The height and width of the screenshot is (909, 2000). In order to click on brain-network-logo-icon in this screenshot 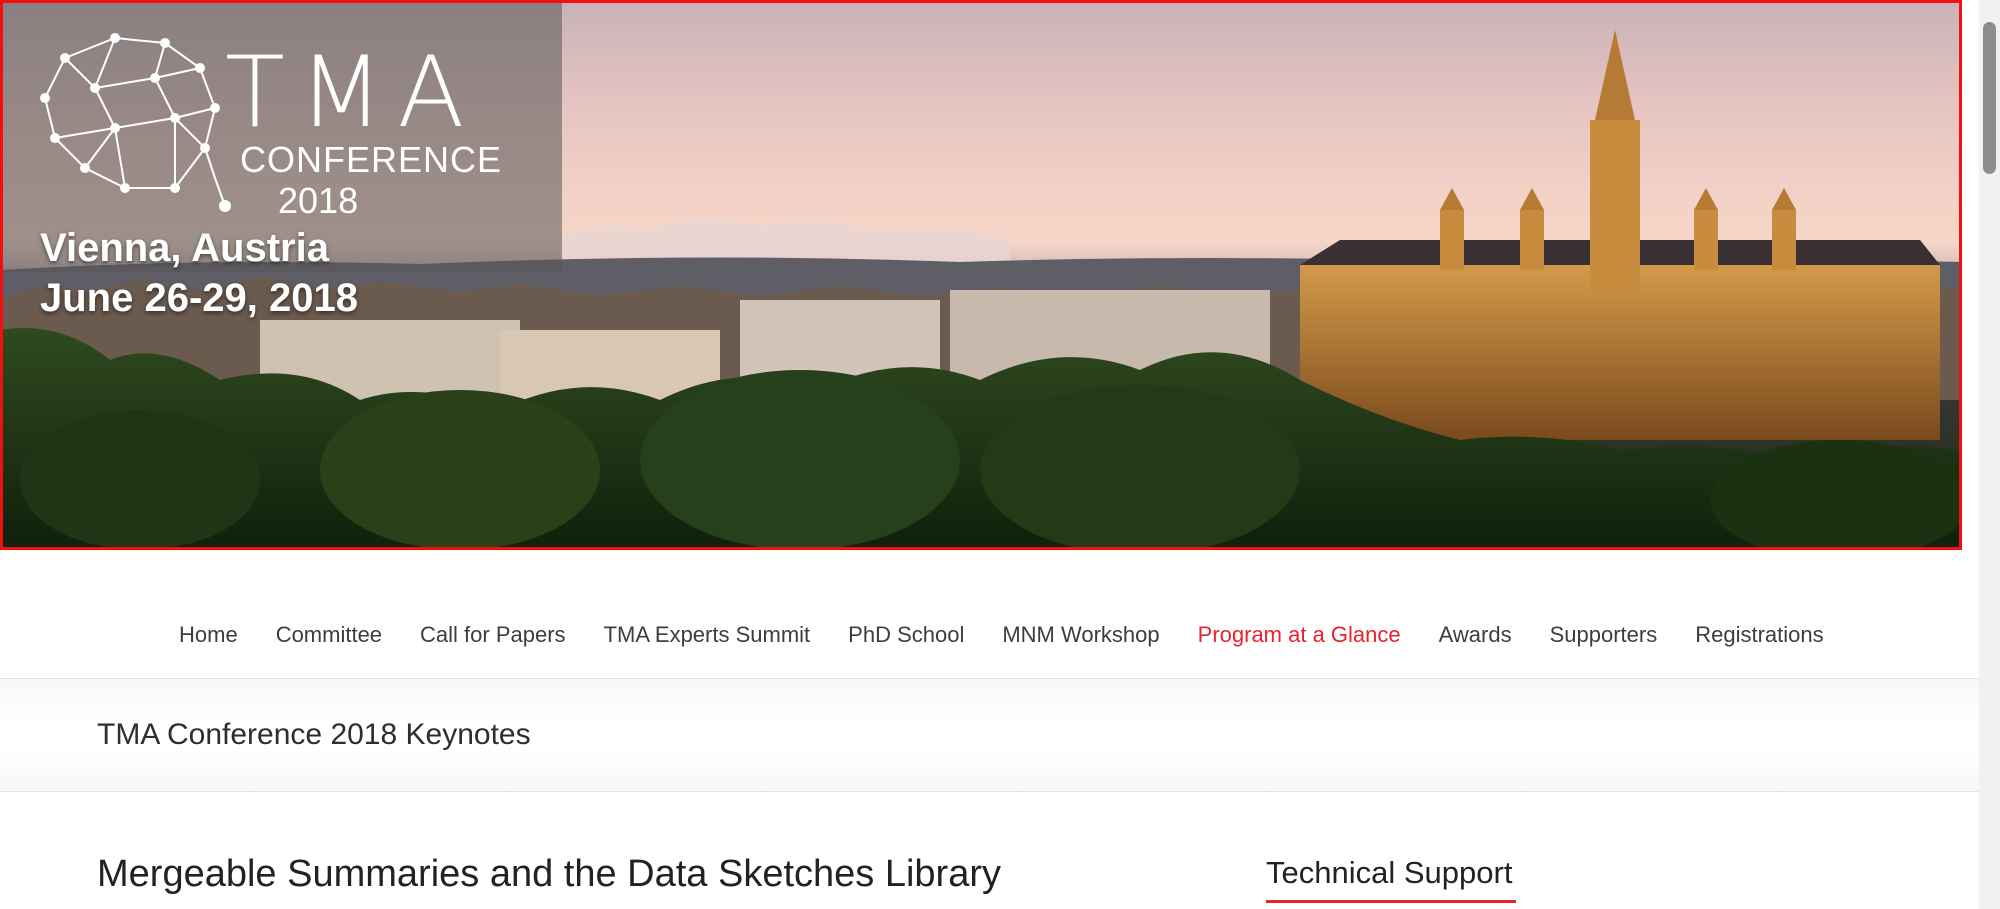, I will do `click(135, 122)`.